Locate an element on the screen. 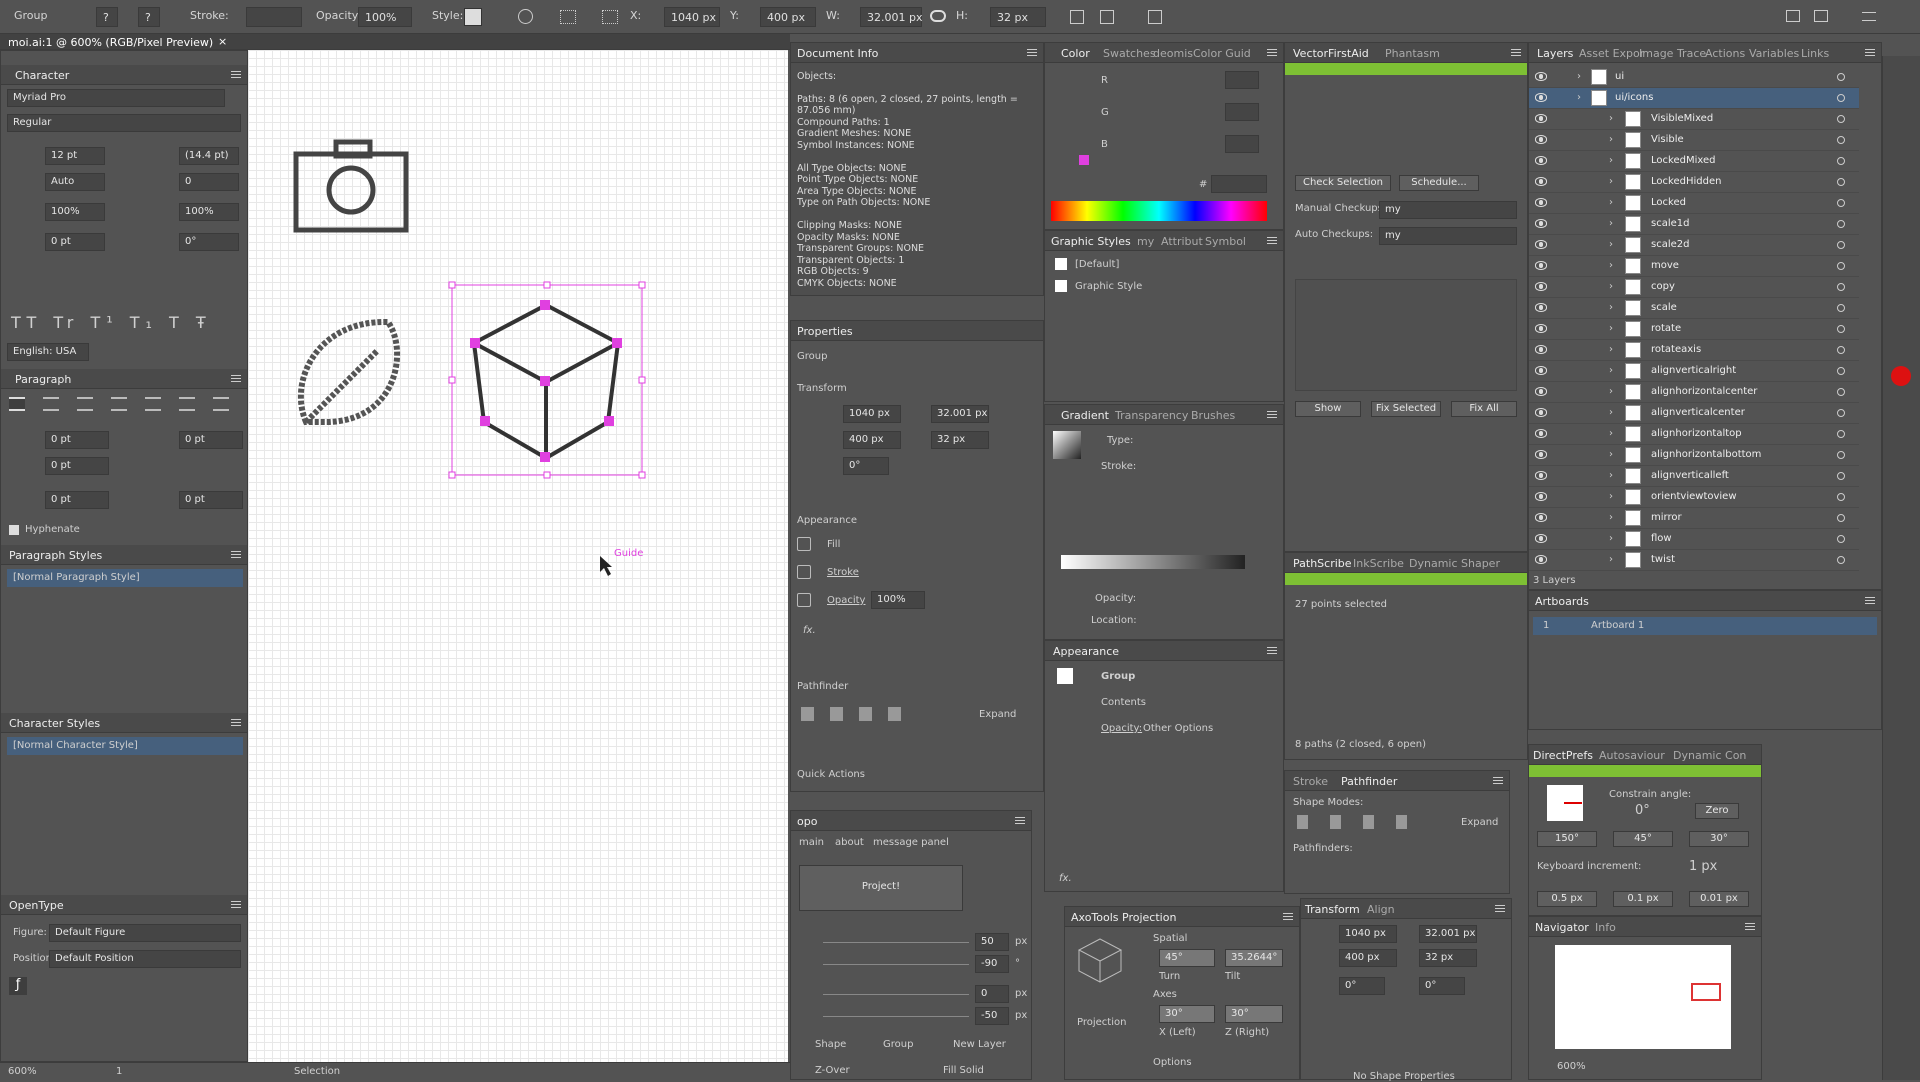 This screenshot has height=1082, width=1920. layer-row: › Visible is located at coordinates (1694, 140).